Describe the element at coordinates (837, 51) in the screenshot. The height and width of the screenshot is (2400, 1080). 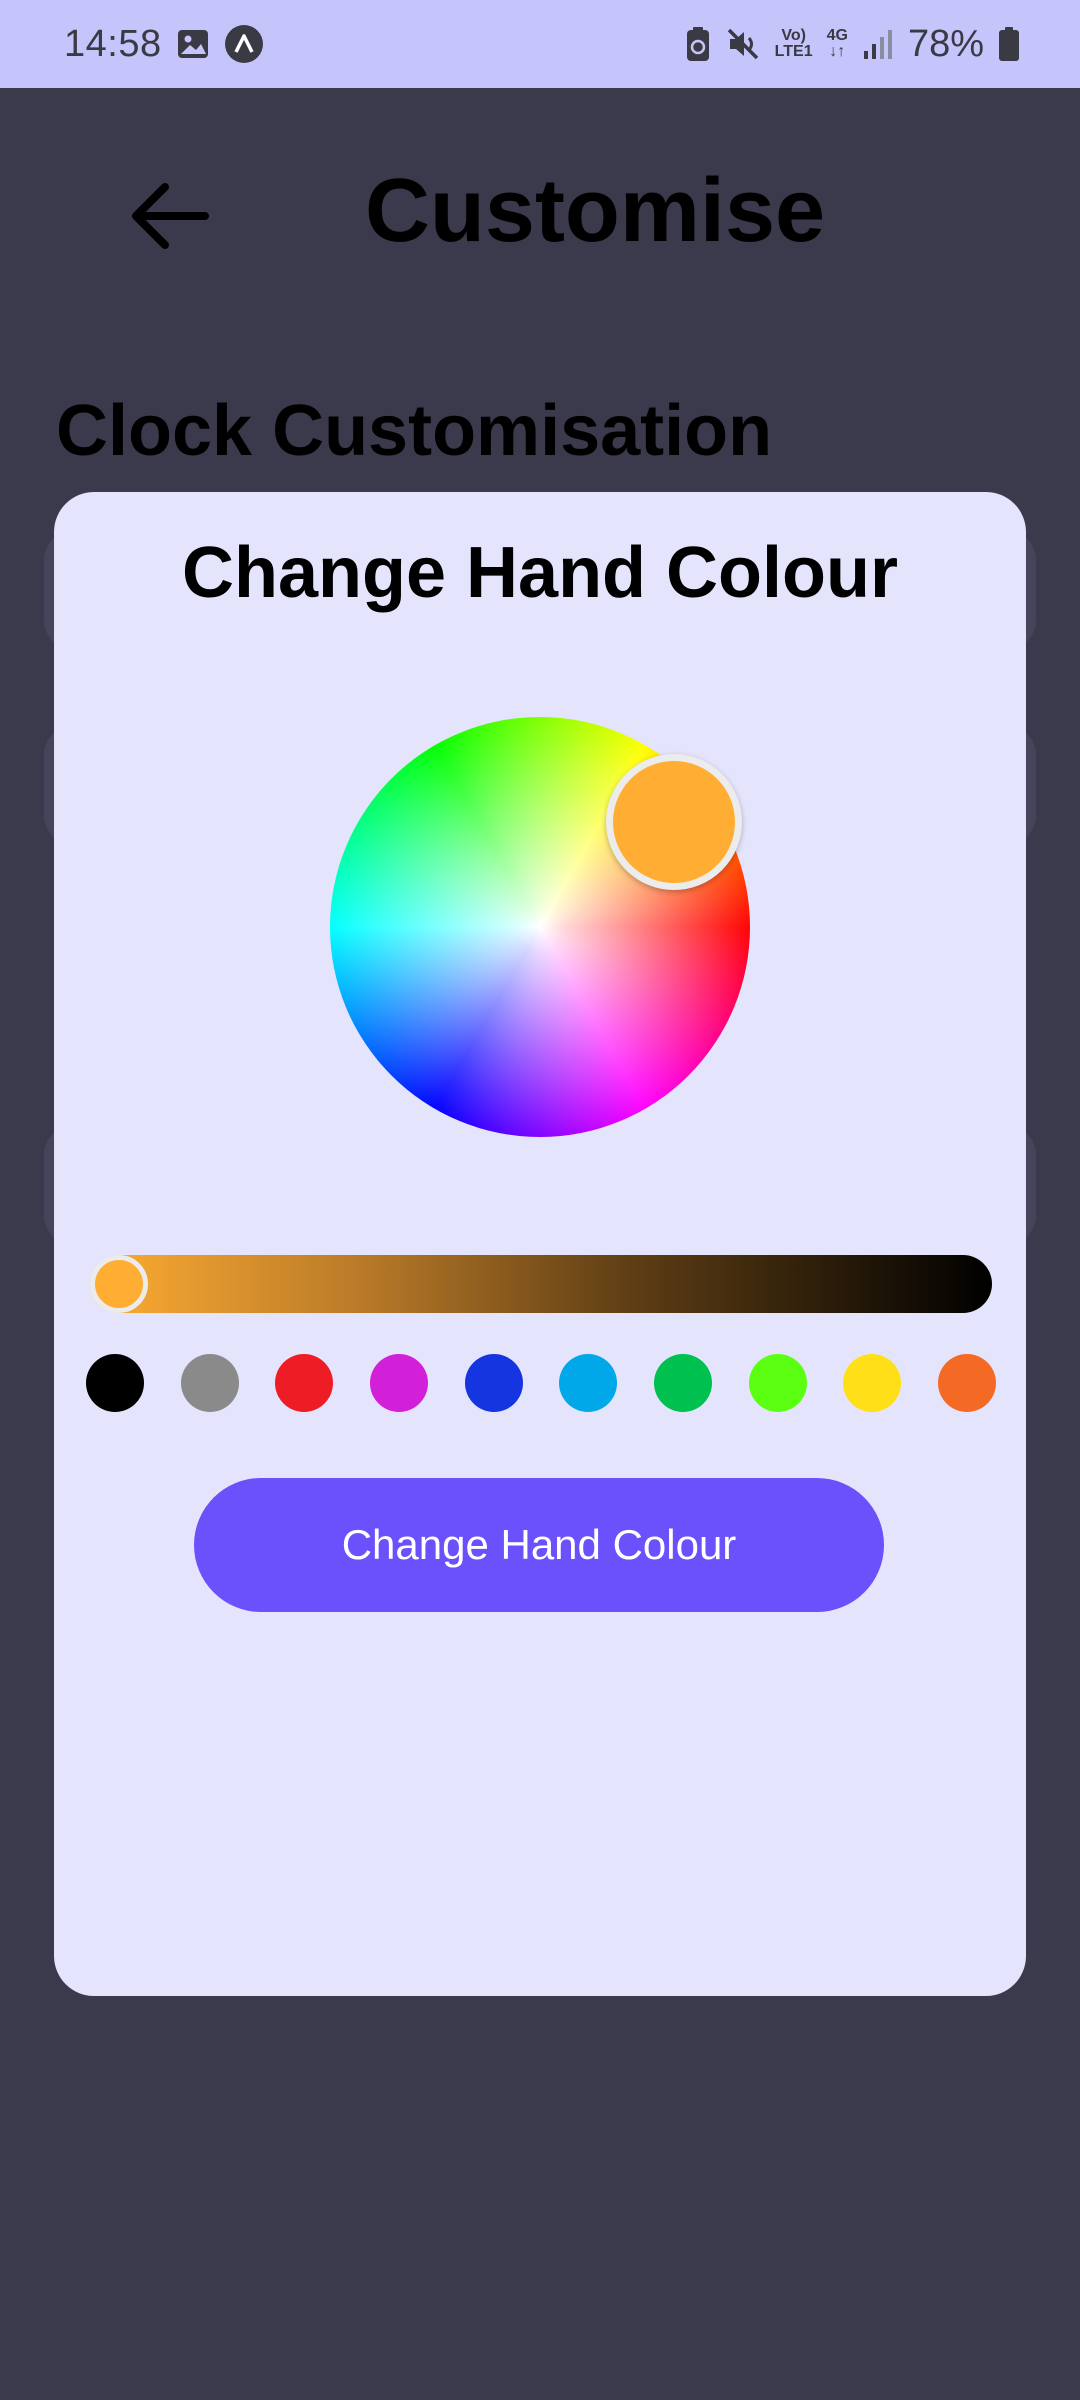
I see `data-arrows-icon: ↓↑` at that location.